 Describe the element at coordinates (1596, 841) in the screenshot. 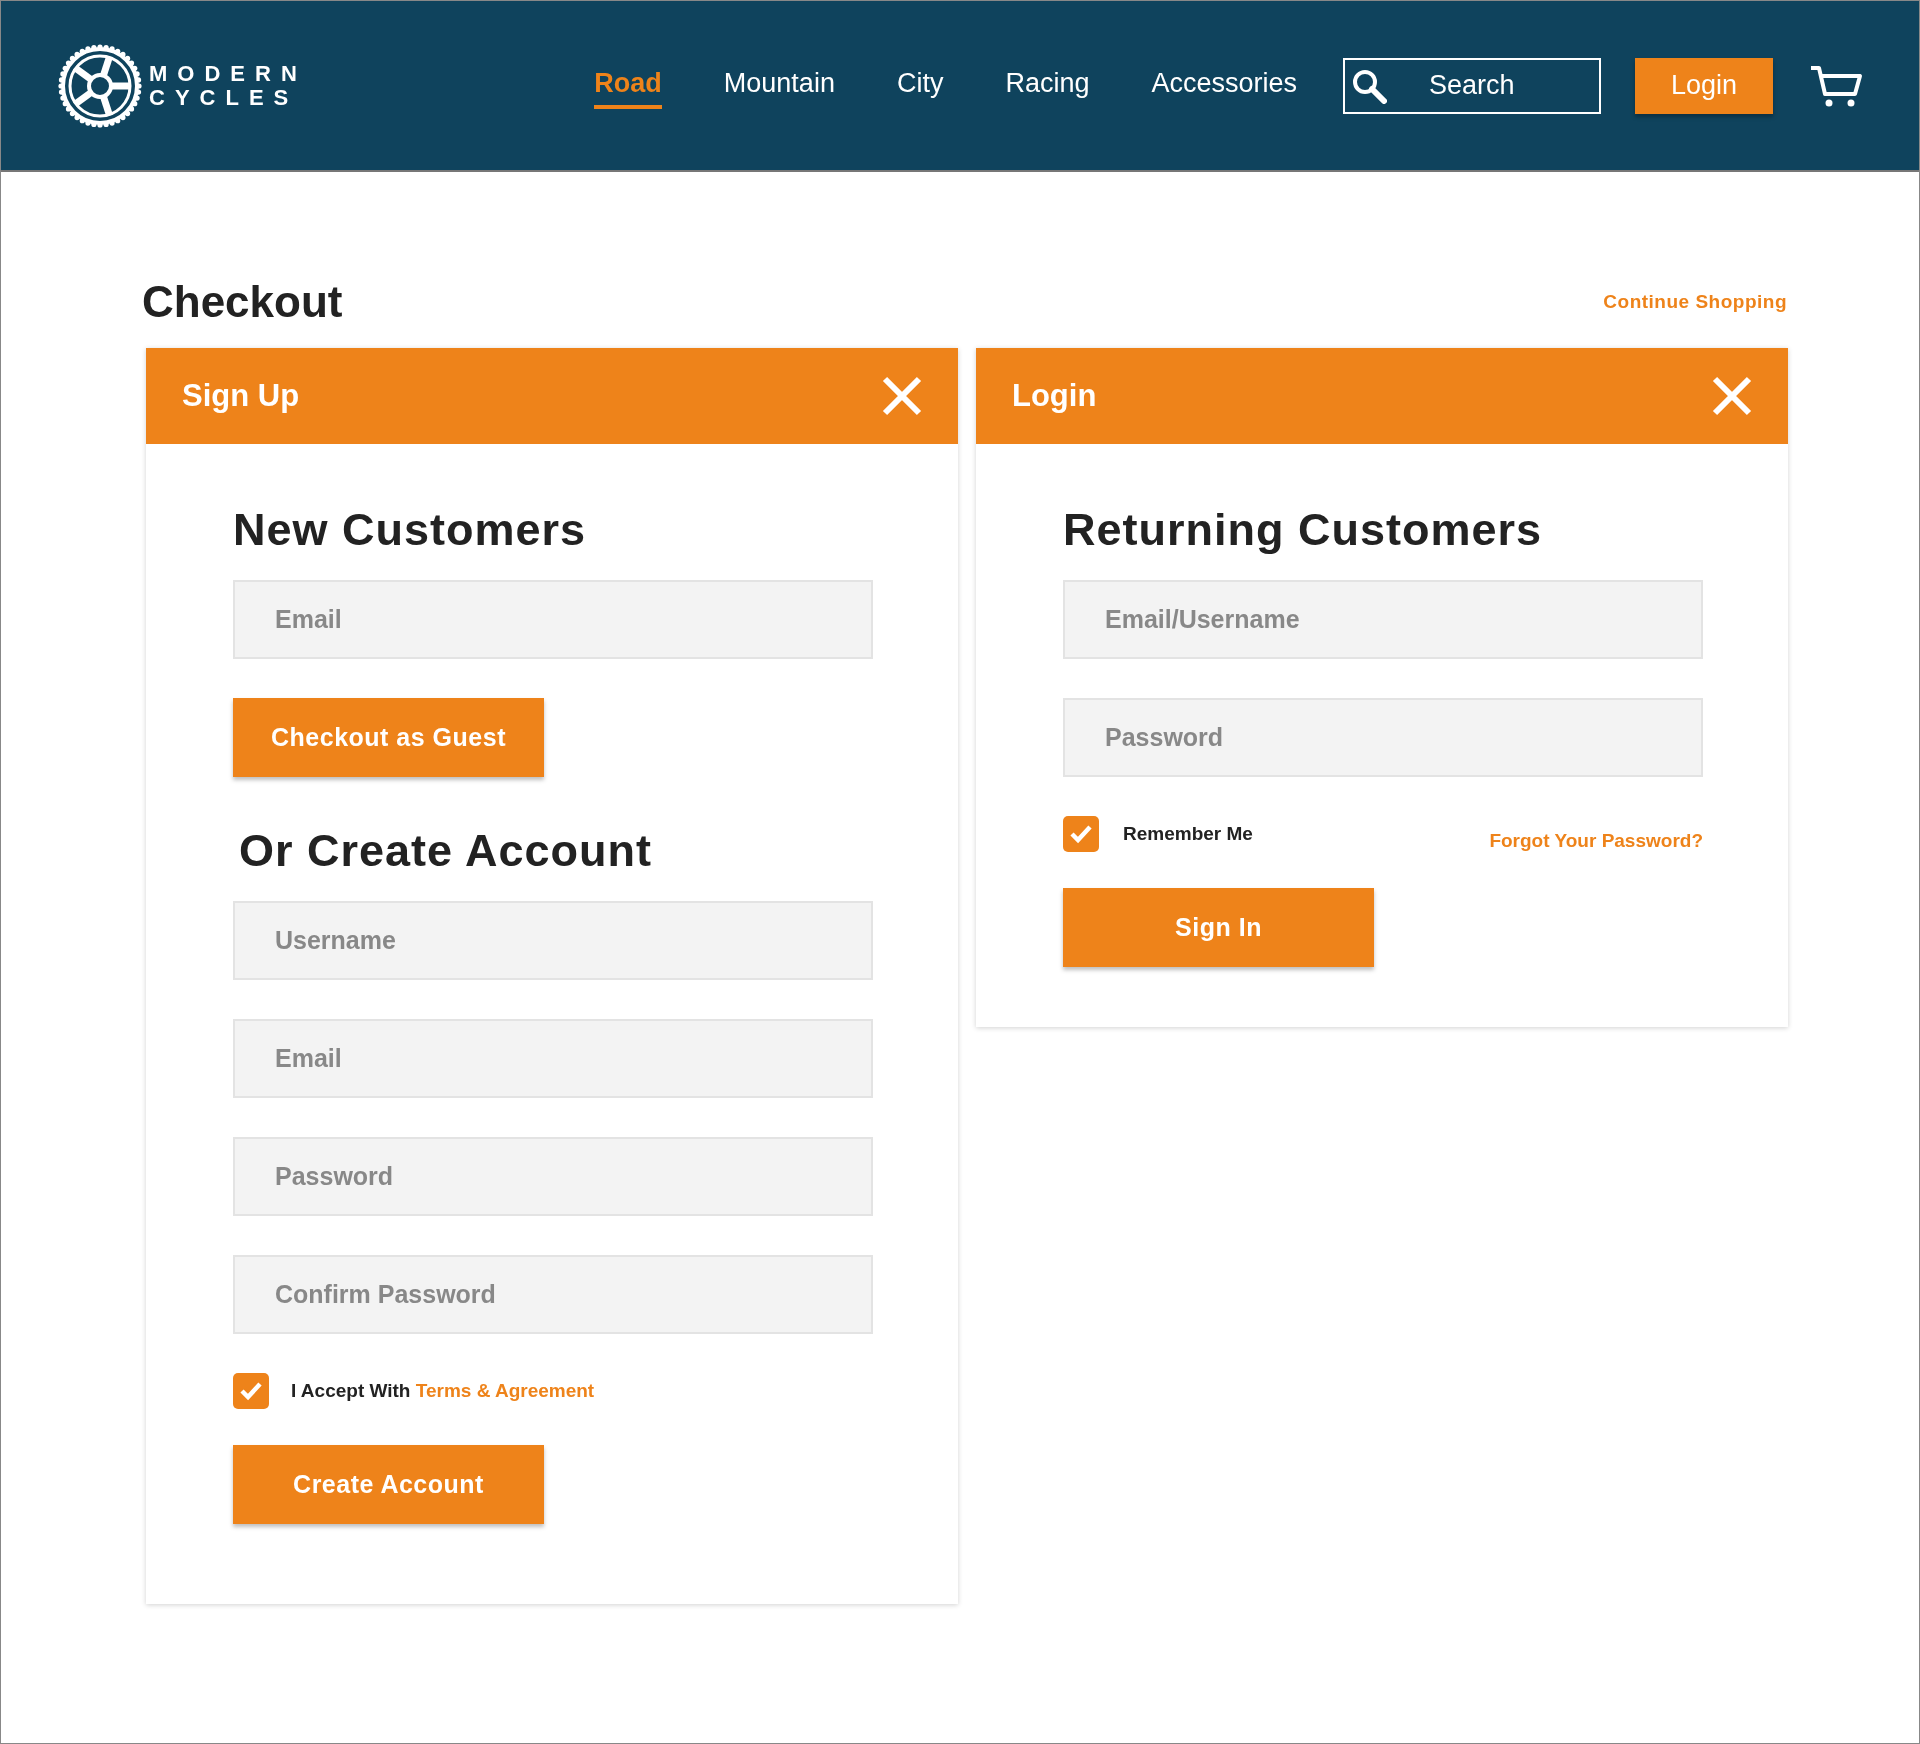

I see `forgot-password-link: Forgot Your Password?` at that location.